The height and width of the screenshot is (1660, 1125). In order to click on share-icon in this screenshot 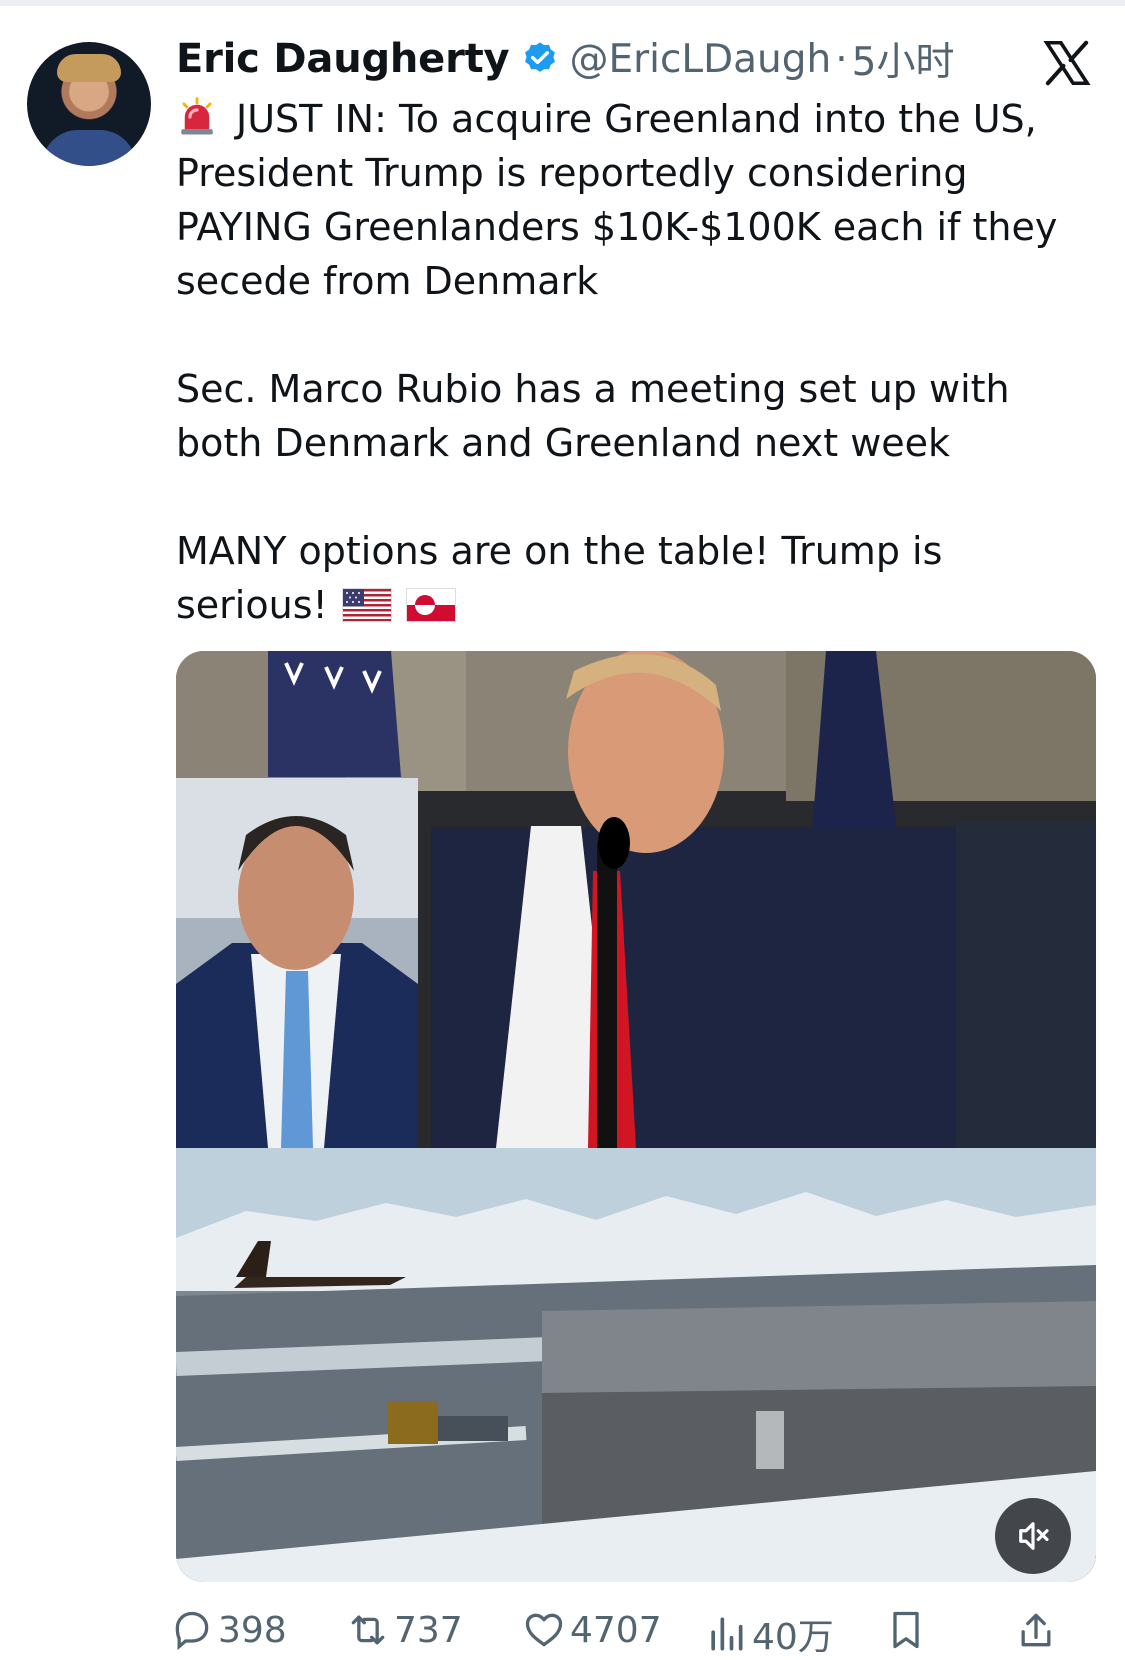, I will do `click(1036, 1630)`.